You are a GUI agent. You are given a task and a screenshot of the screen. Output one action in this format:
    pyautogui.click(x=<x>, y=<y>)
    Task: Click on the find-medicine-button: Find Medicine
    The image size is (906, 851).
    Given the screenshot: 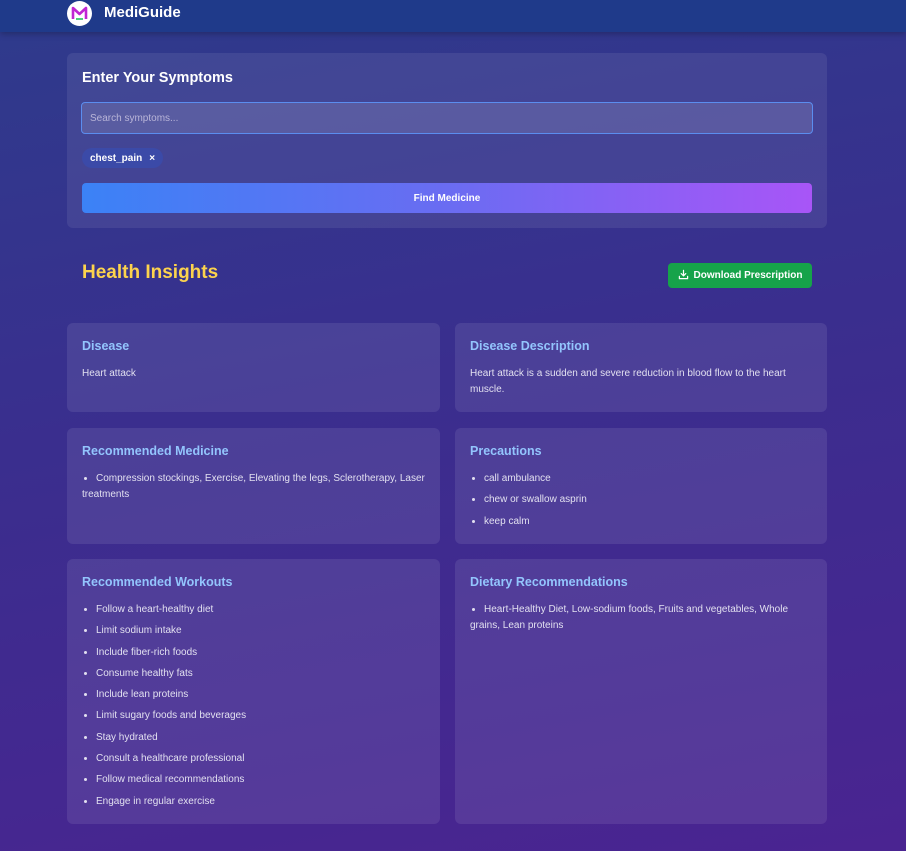 What is the action you would take?
    pyautogui.click(x=447, y=198)
    